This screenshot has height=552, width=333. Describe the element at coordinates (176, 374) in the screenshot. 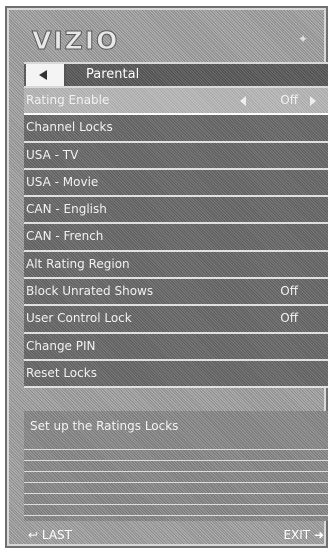

I see `menu-item-reset-locks: Reset Locks` at that location.